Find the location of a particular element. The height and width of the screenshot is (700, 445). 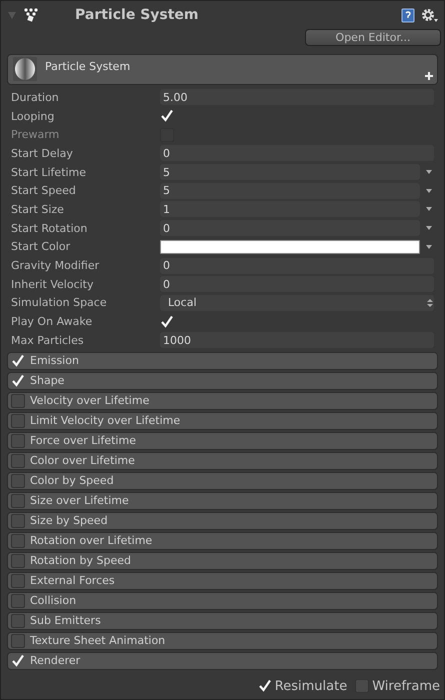

panel-title: Particle System is located at coordinates (87, 66).